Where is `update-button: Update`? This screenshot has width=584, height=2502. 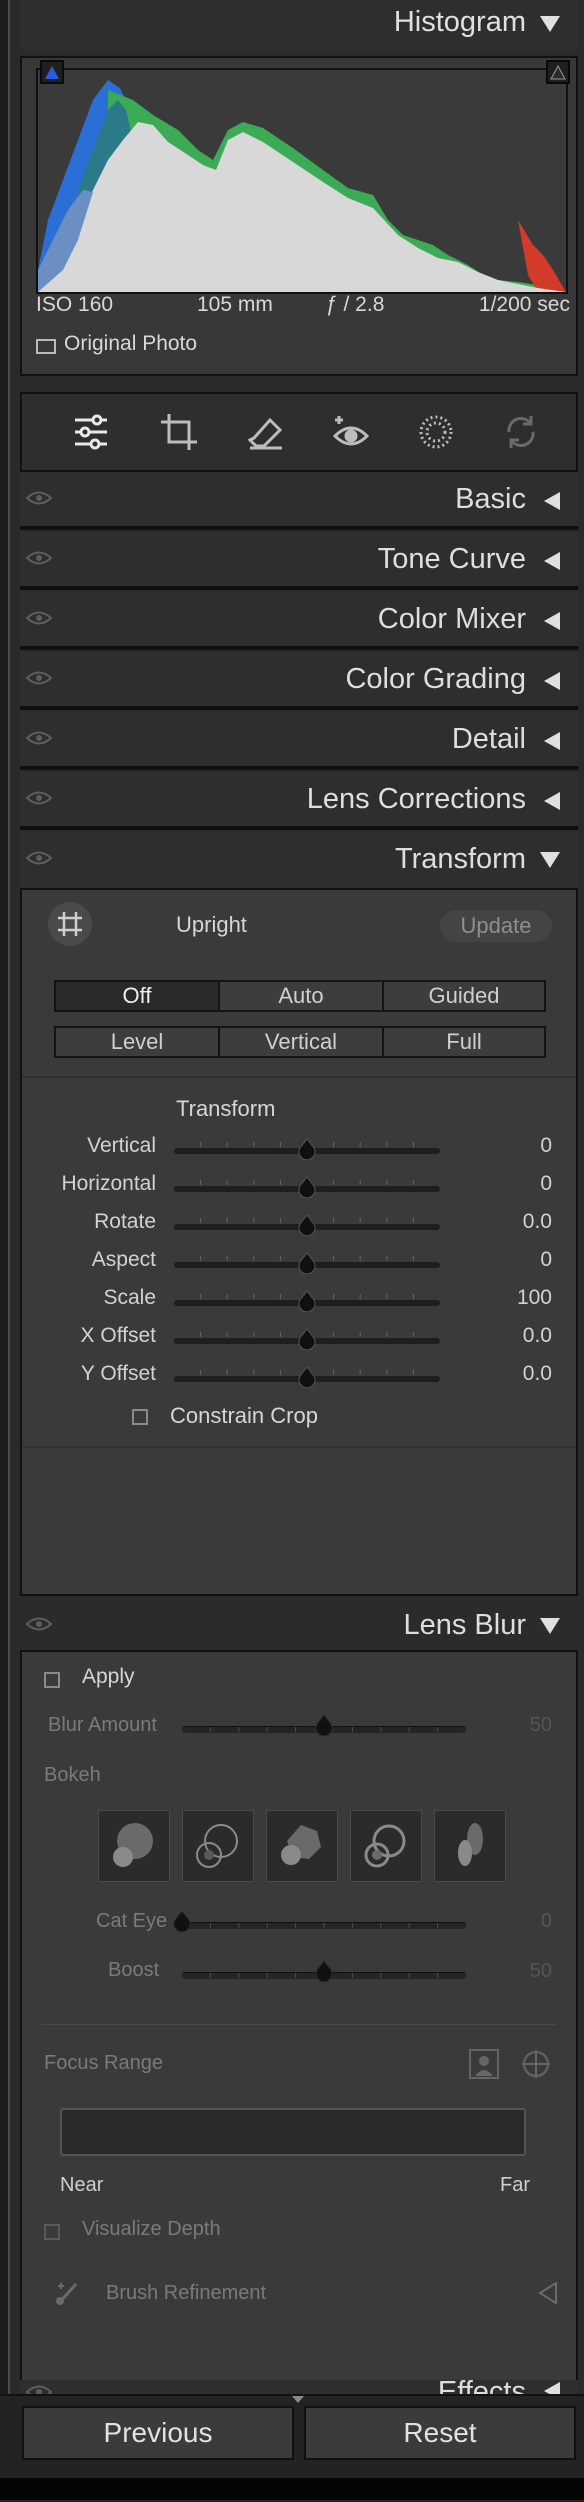 update-button: Update is located at coordinates (496, 926).